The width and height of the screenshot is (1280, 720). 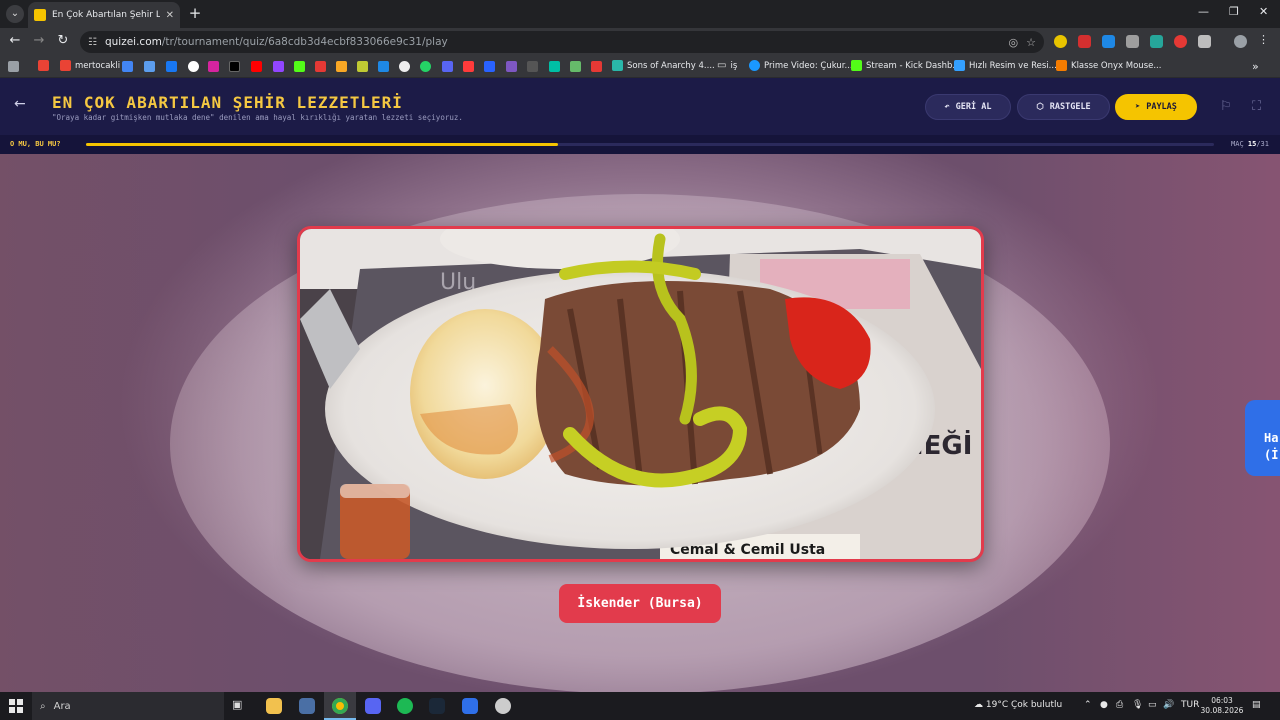 I want to click on steam-icon, so click(x=437, y=706).